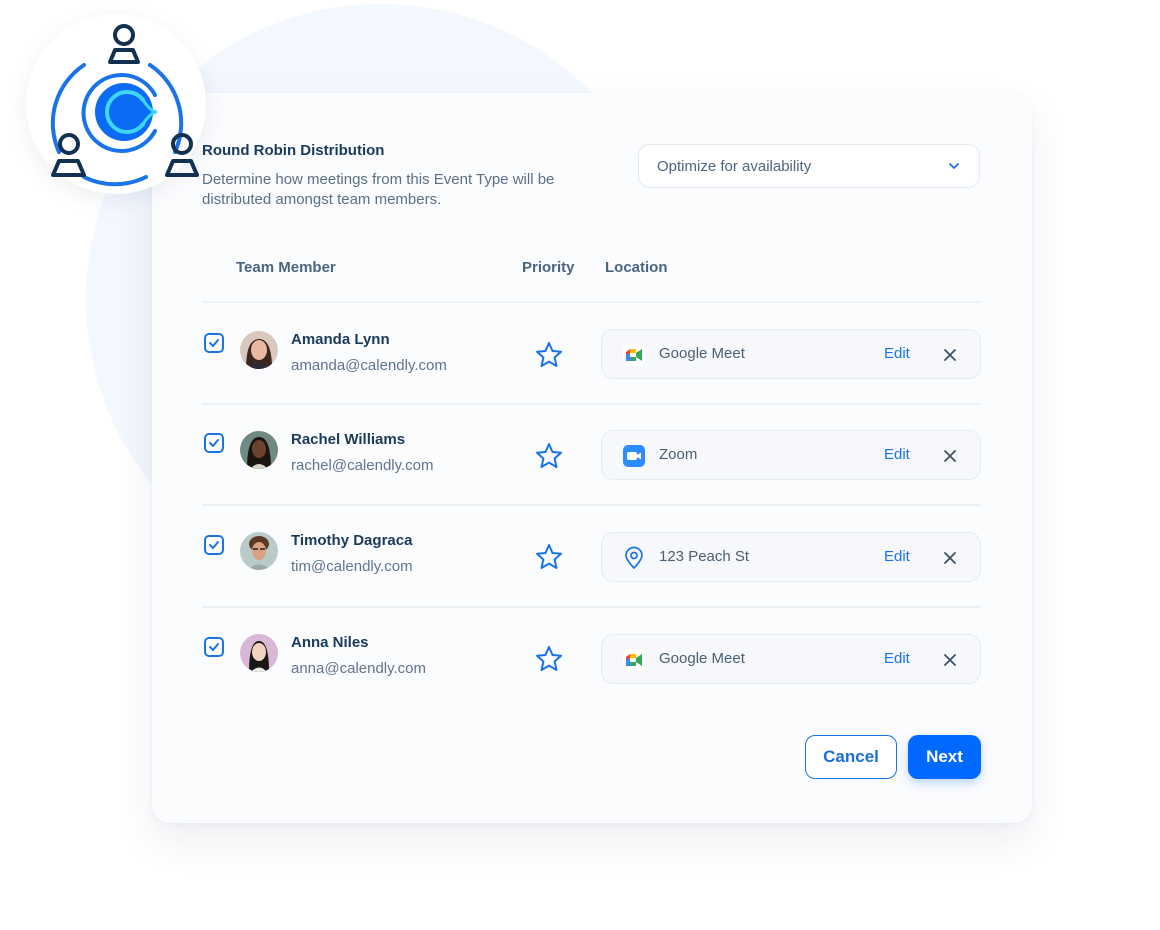 The height and width of the screenshot is (930, 1160). I want to click on member-name: Rachel Williams, so click(348, 439).